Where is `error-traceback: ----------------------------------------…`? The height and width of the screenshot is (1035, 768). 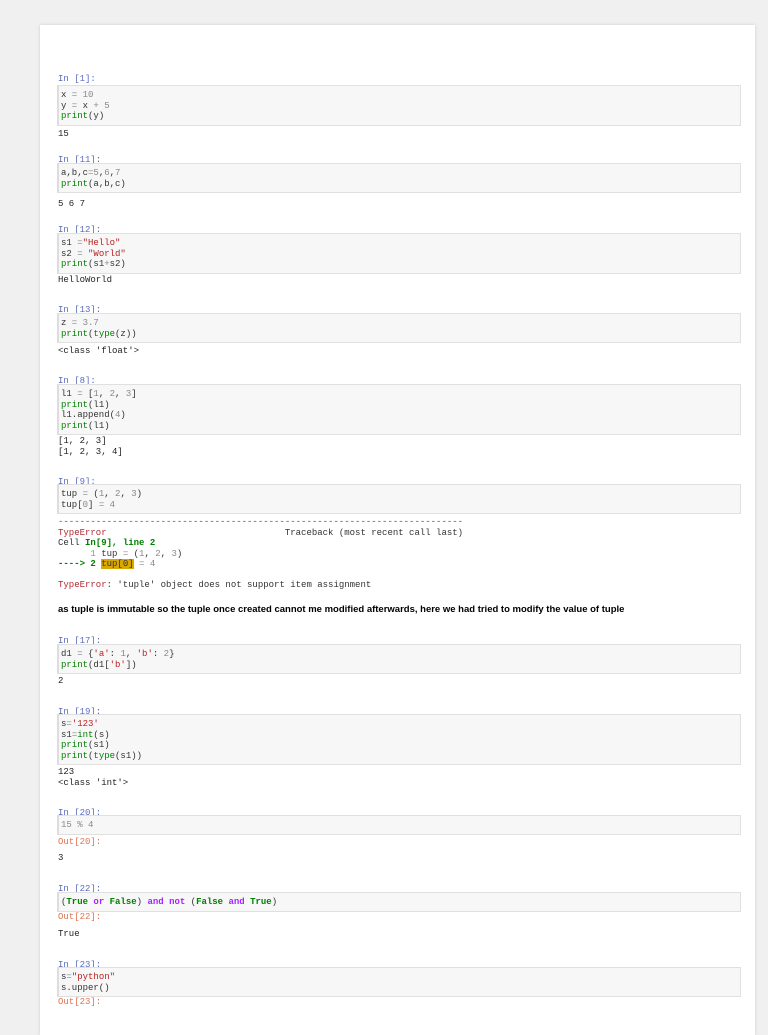
error-traceback: ----------------------------------------… is located at coordinates (260, 554).